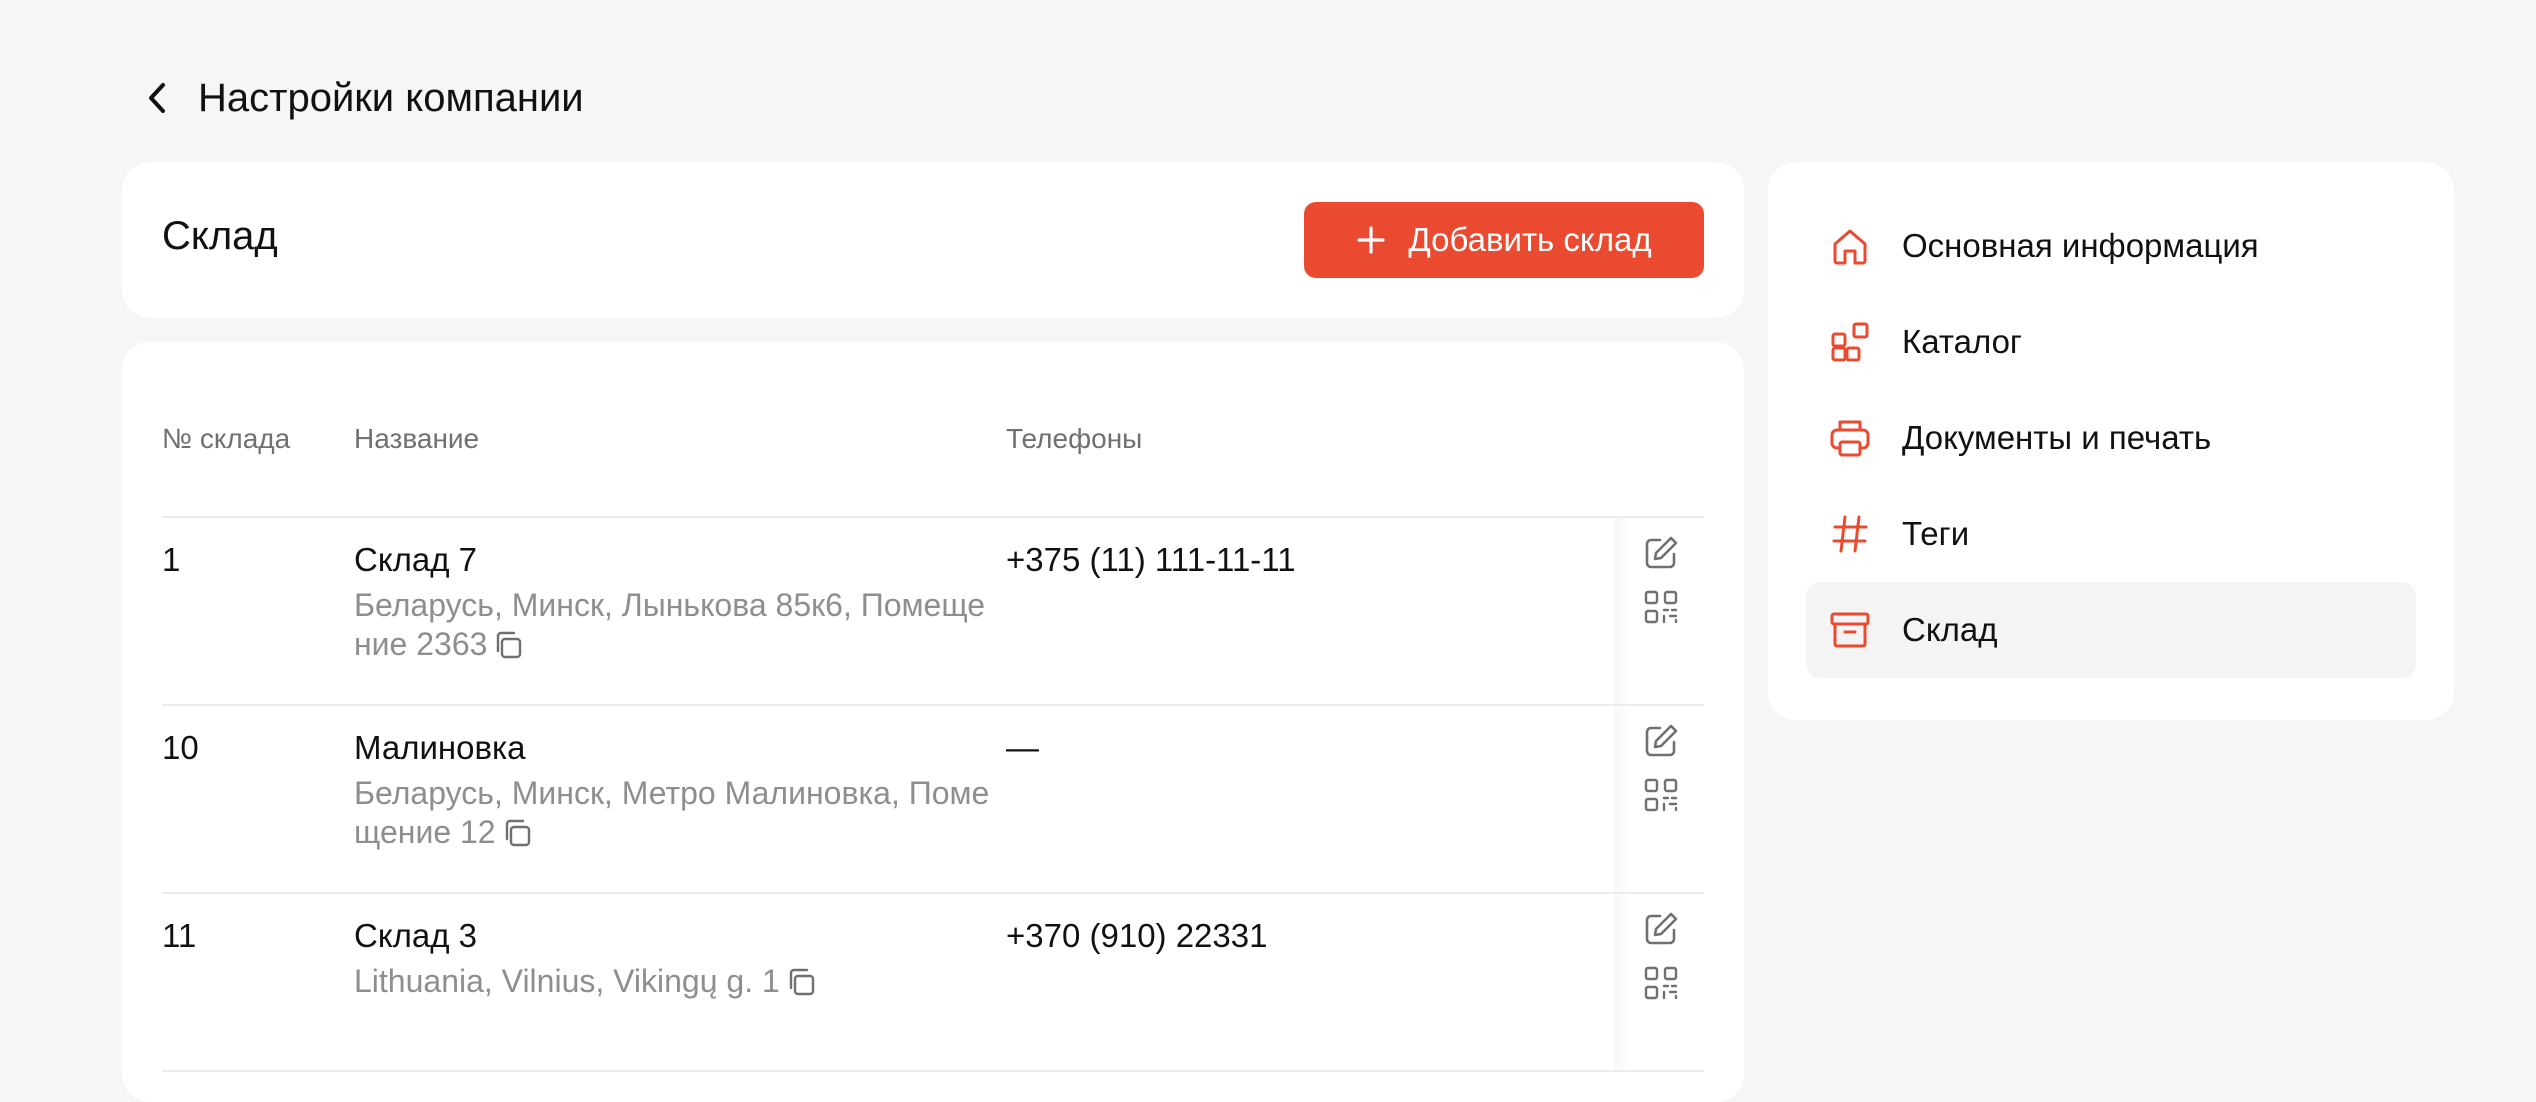  Describe the element at coordinates (1950, 629) in the screenshot. I see `menu-item-label: Склад` at that location.